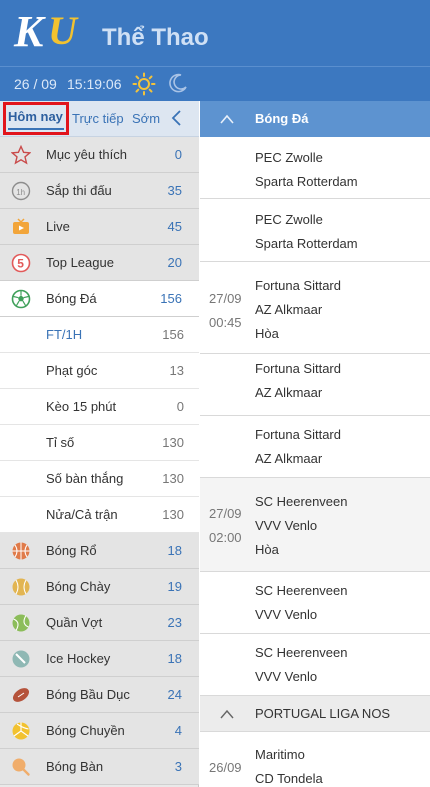  What do you see at coordinates (21, 263) in the screenshot?
I see `top5-icon: 5` at bounding box center [21, 263].